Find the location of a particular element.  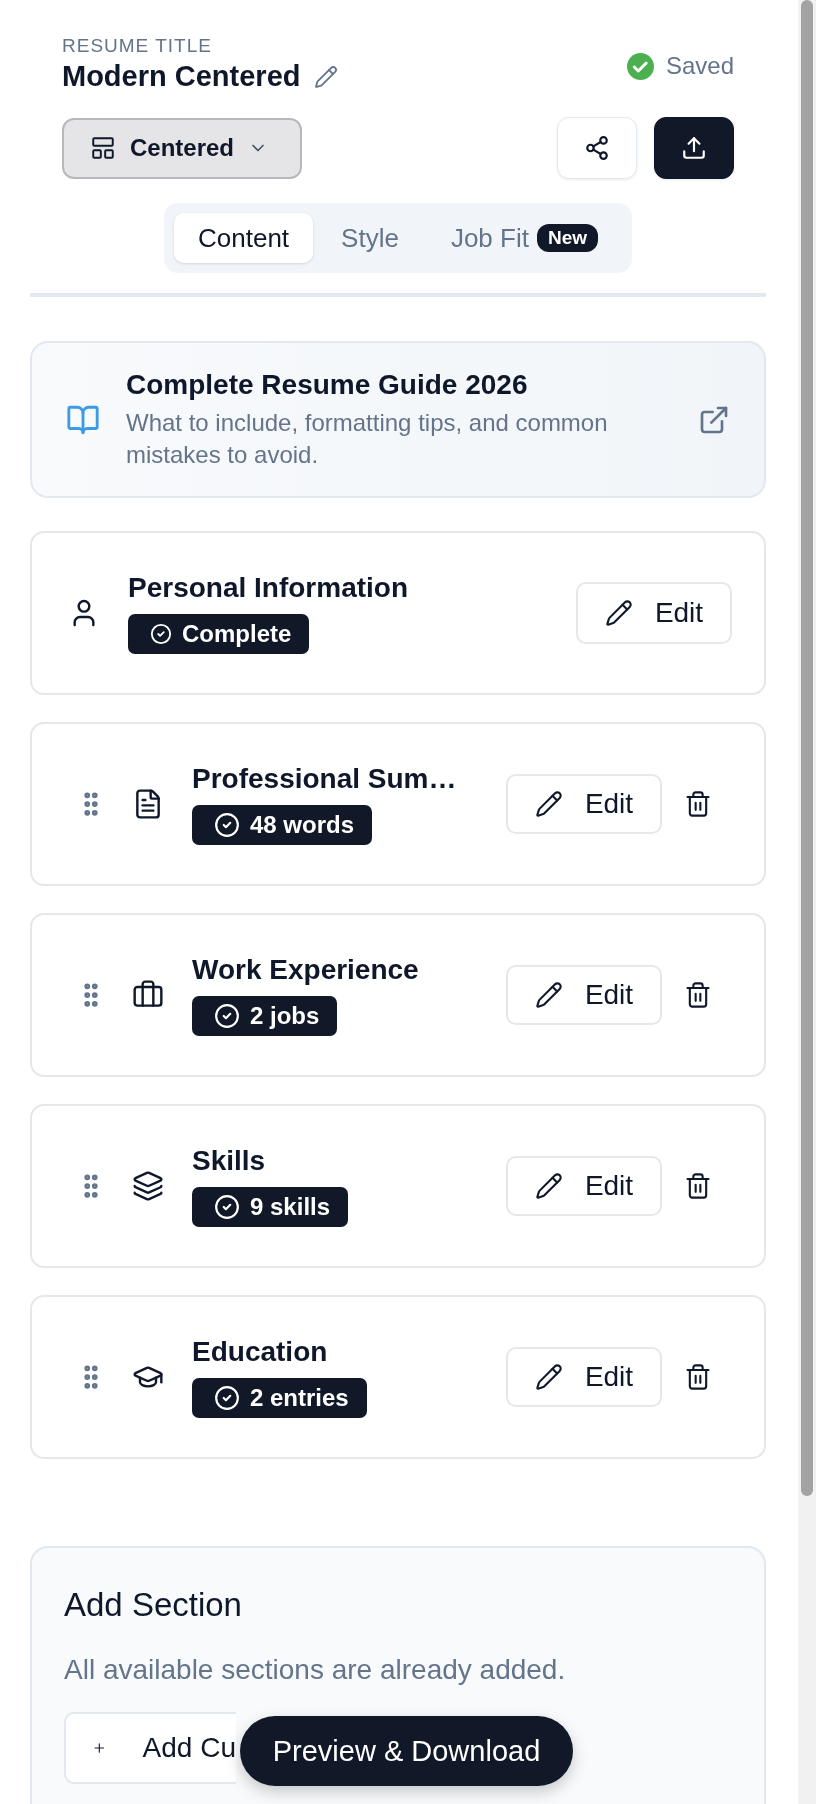

export-button is located at coordinates (694, 148).